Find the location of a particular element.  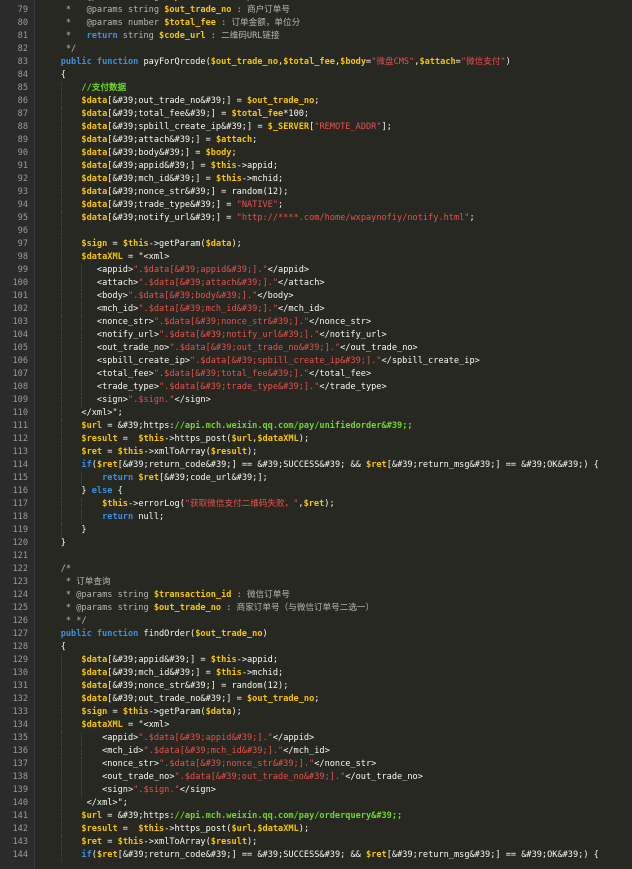

code-token: $total_fee is located at coordinates (190, 23).